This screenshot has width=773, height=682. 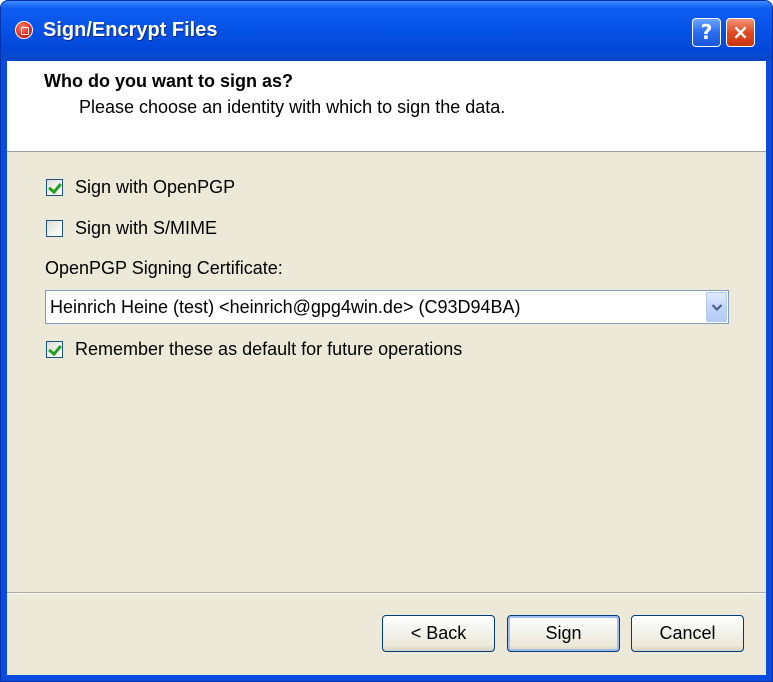 I want to click on window-title: Sign/Encrypt Files, so click(x=130, y=30).